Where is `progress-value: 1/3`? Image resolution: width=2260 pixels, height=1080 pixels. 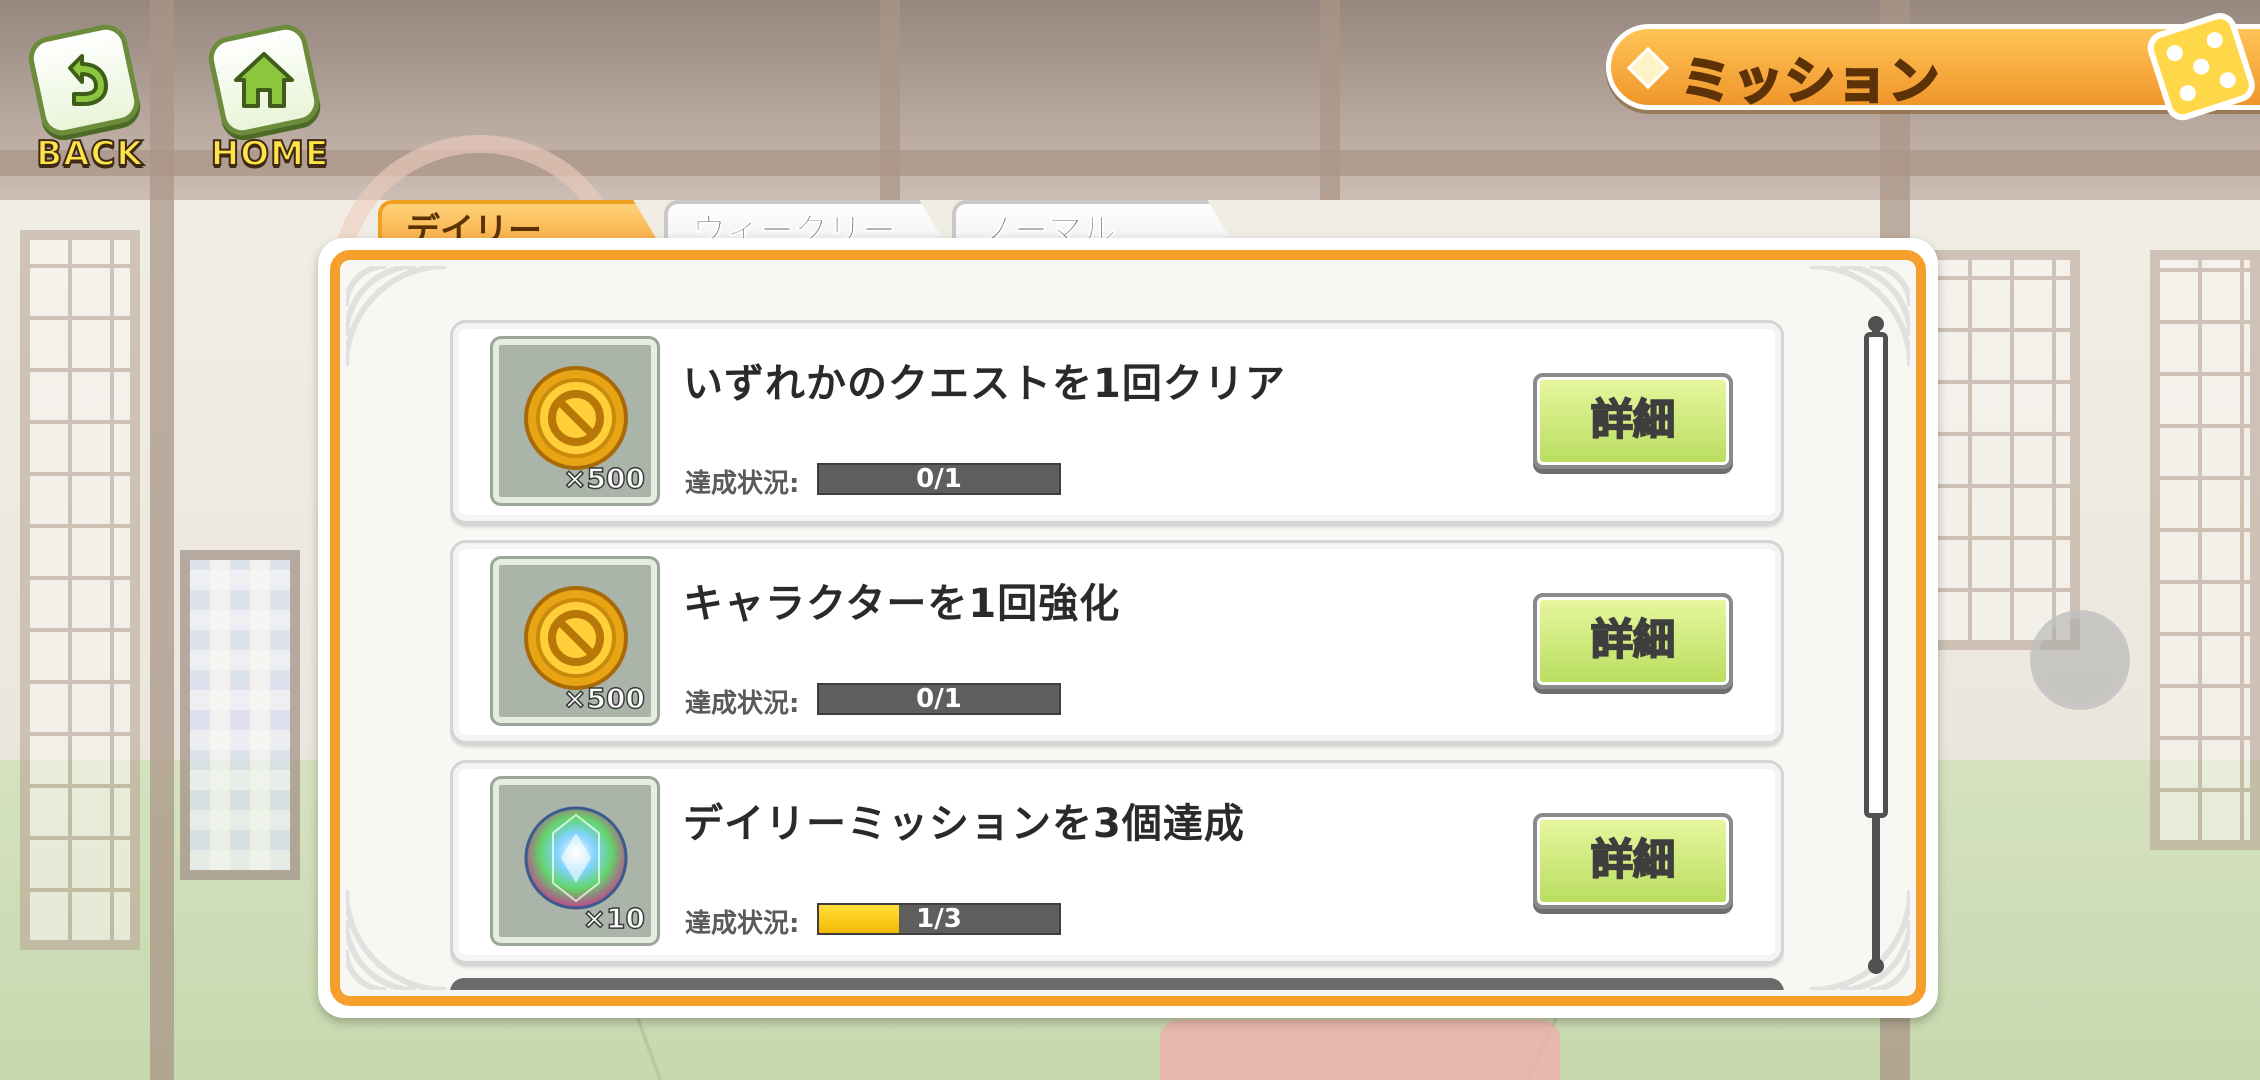
progress-value: 1/3 is located at coordinates (939, 919).